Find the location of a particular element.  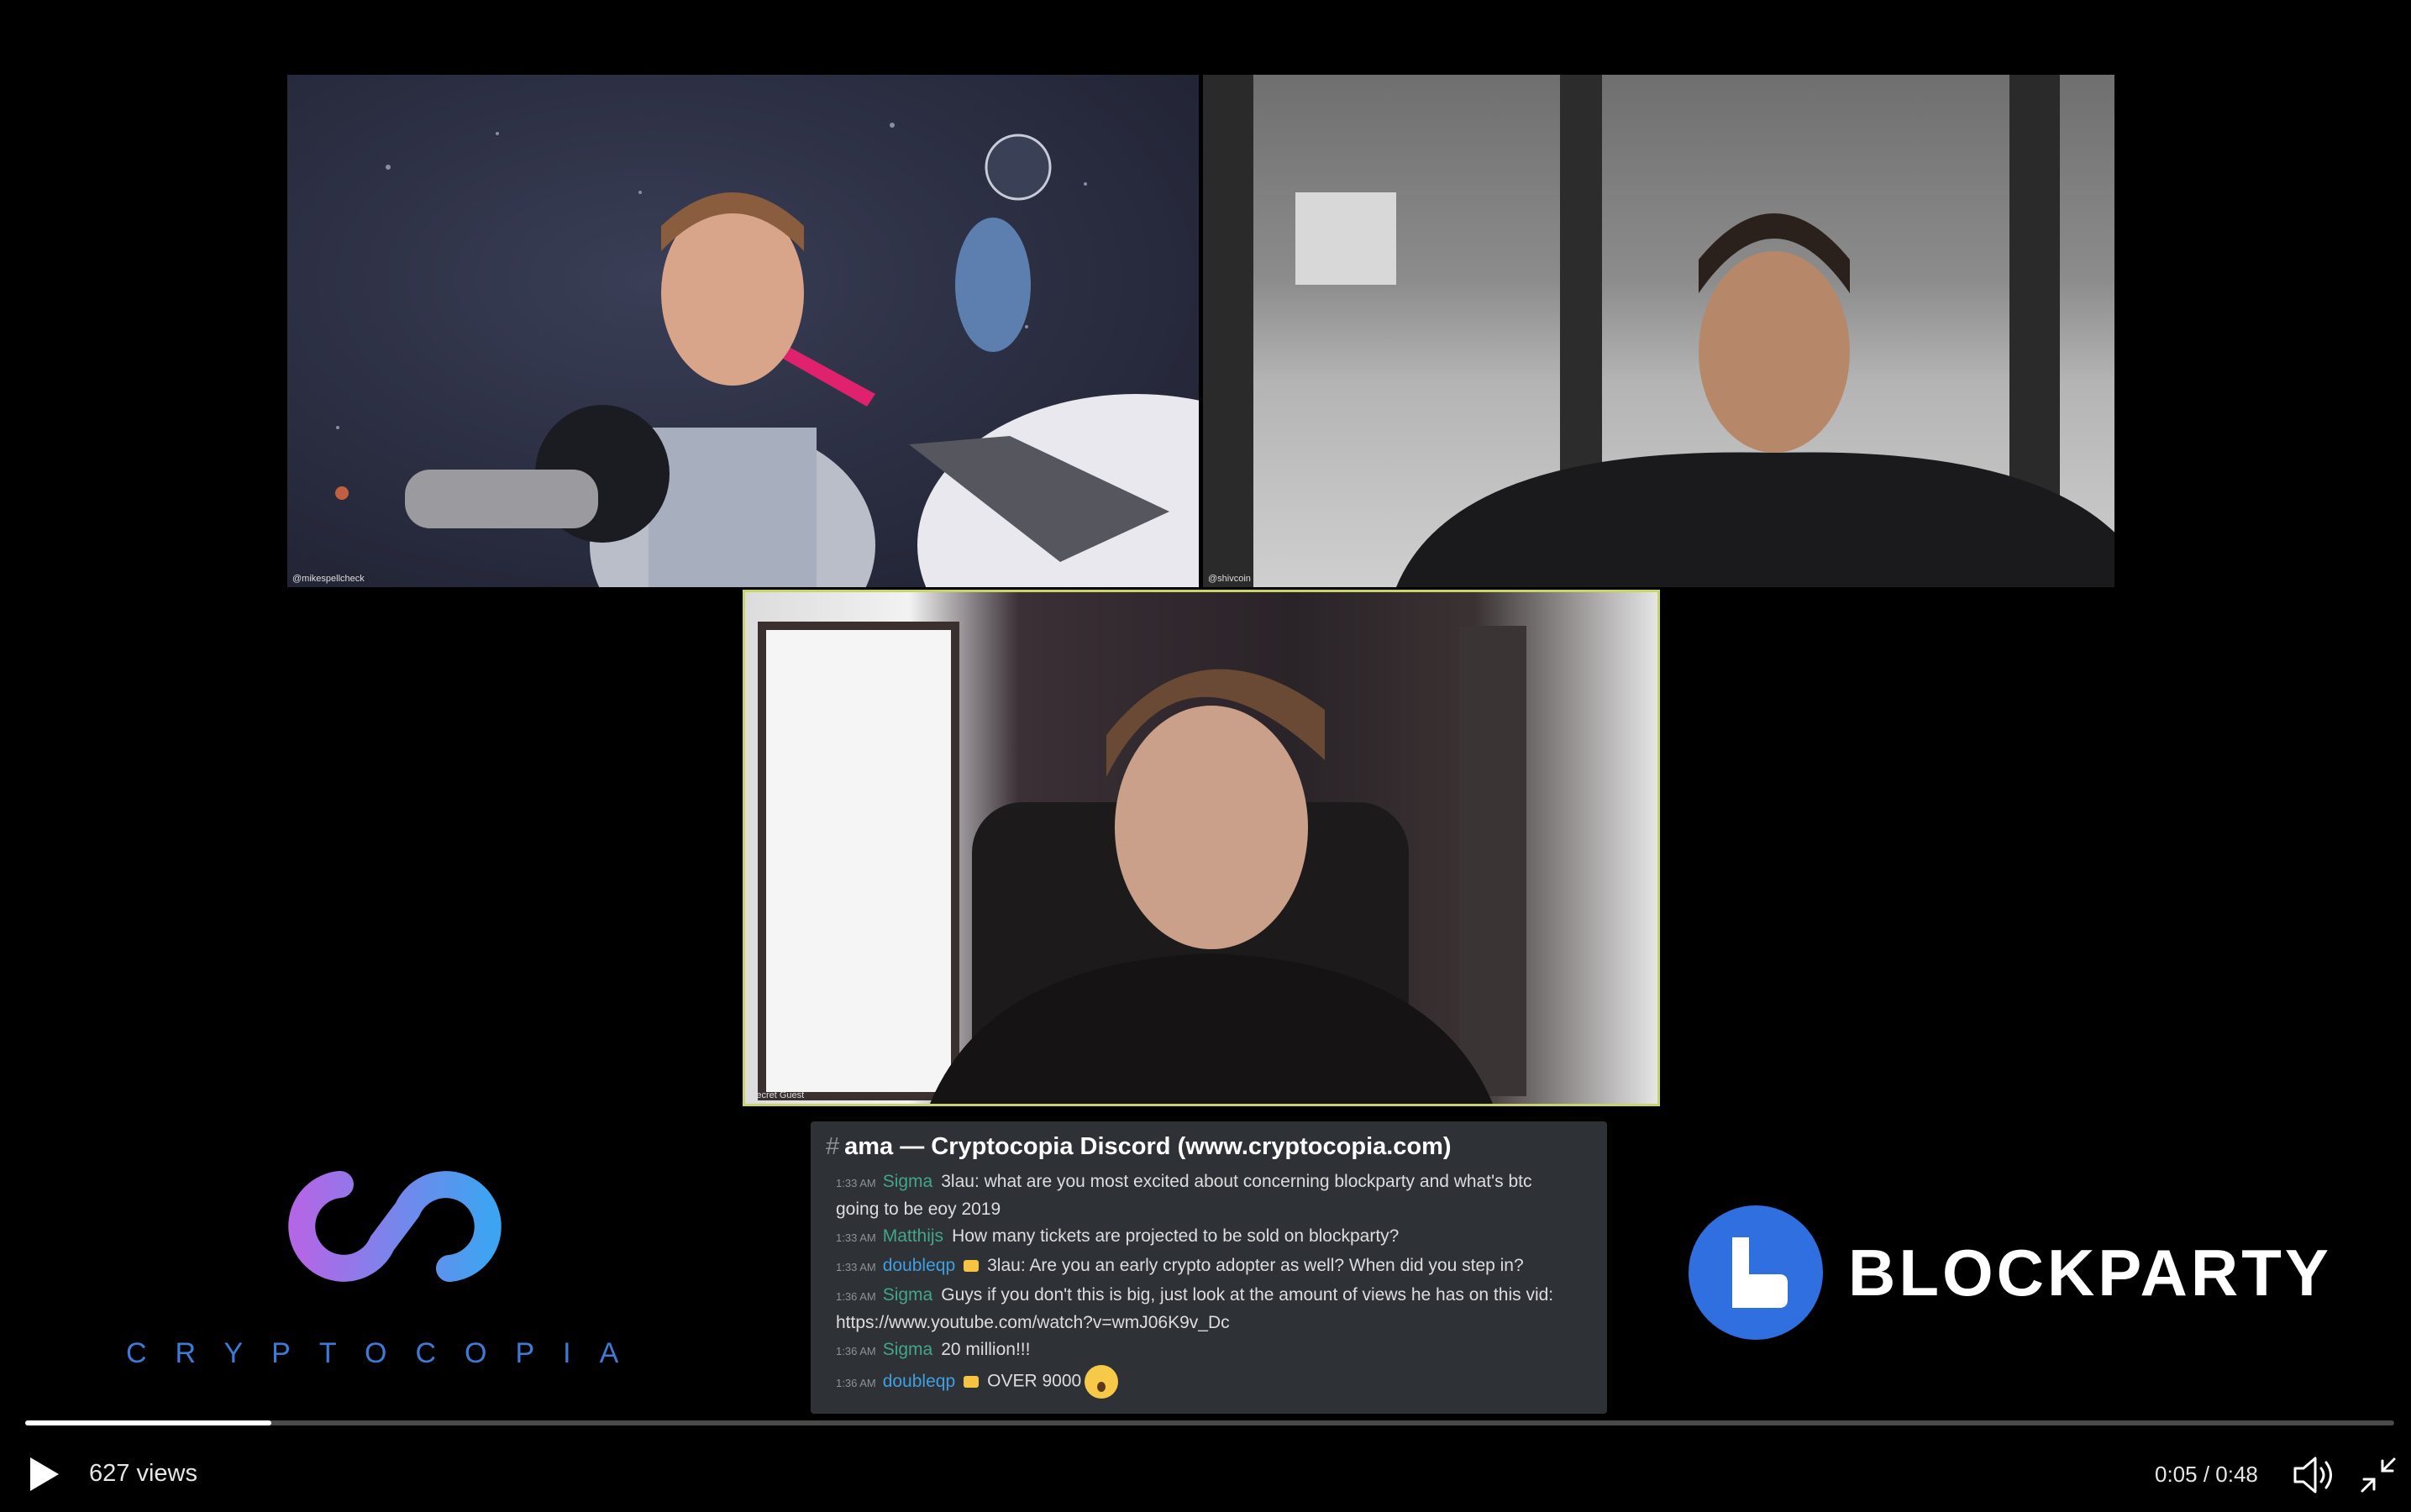

message-user: Matthijs is located at coordinates (913, 1236).